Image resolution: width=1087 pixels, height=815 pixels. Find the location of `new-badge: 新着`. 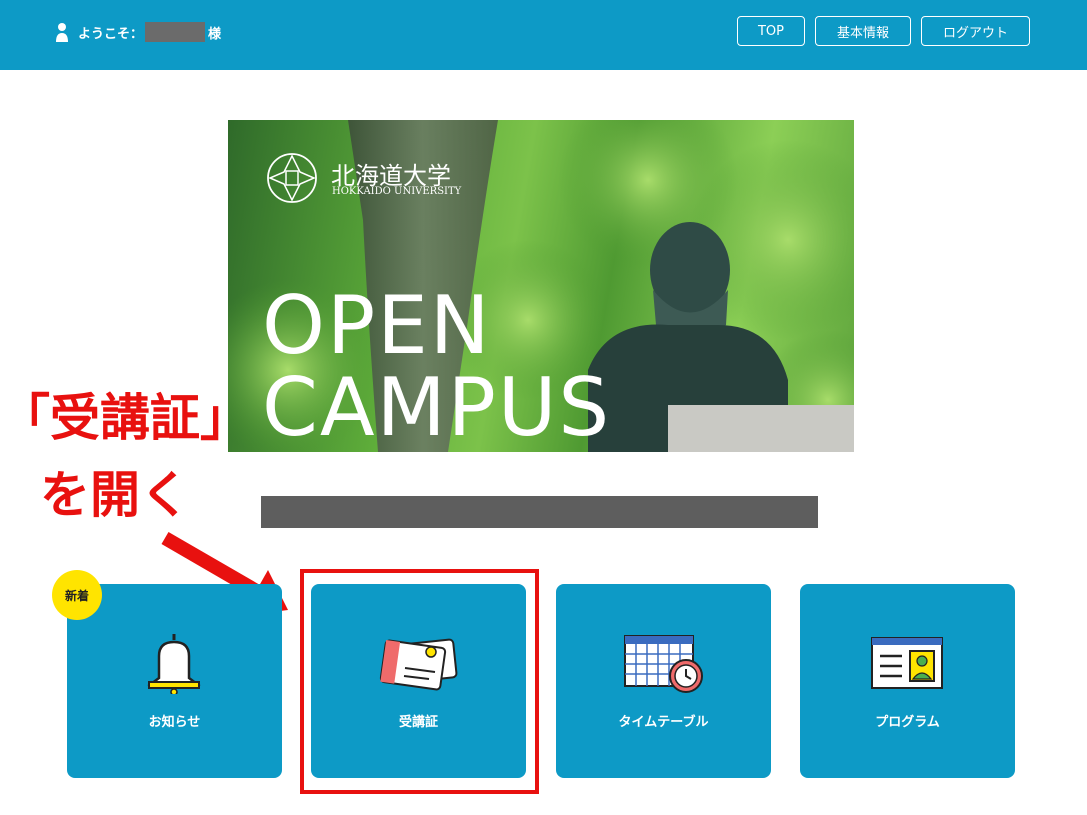

new-badge: 新着 is located at coordinates (77, 595).